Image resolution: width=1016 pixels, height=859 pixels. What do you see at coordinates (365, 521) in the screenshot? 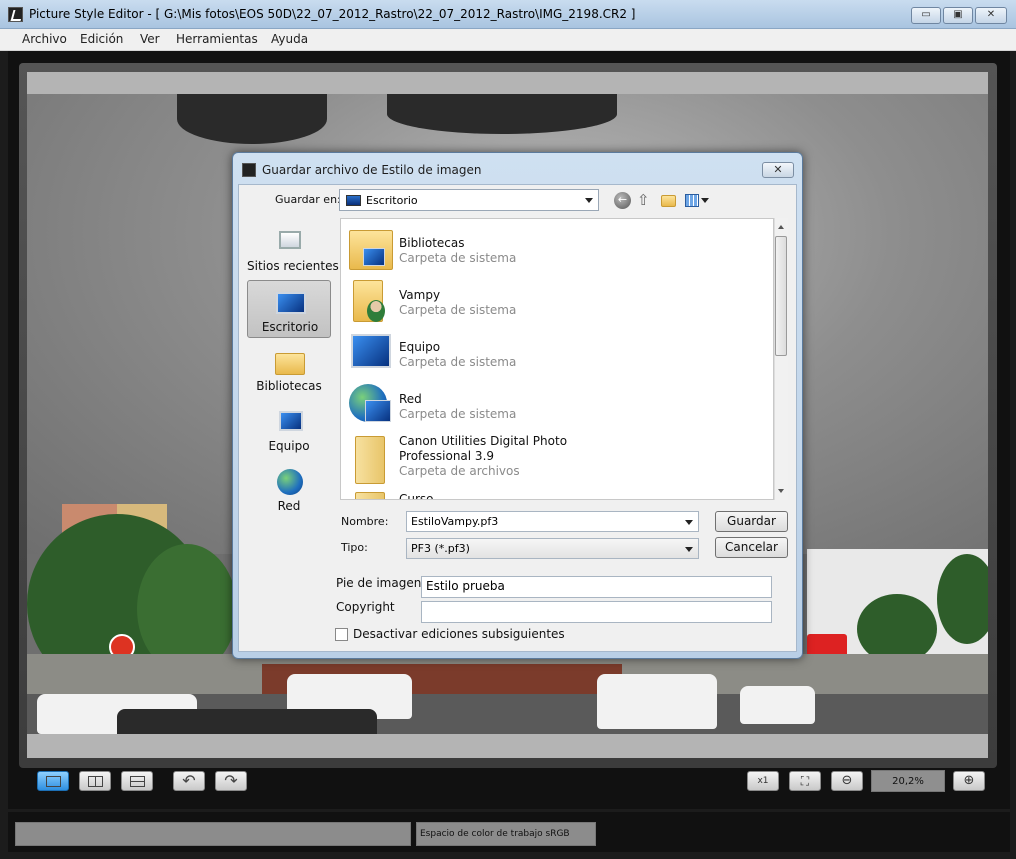
I see `filename-label: Nombre:` at bounding box center [365, 521].